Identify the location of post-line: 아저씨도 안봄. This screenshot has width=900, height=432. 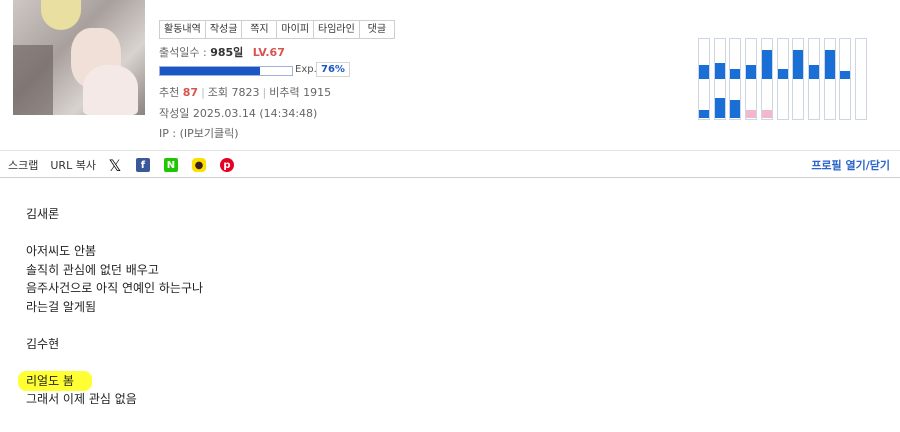
(61, 251).